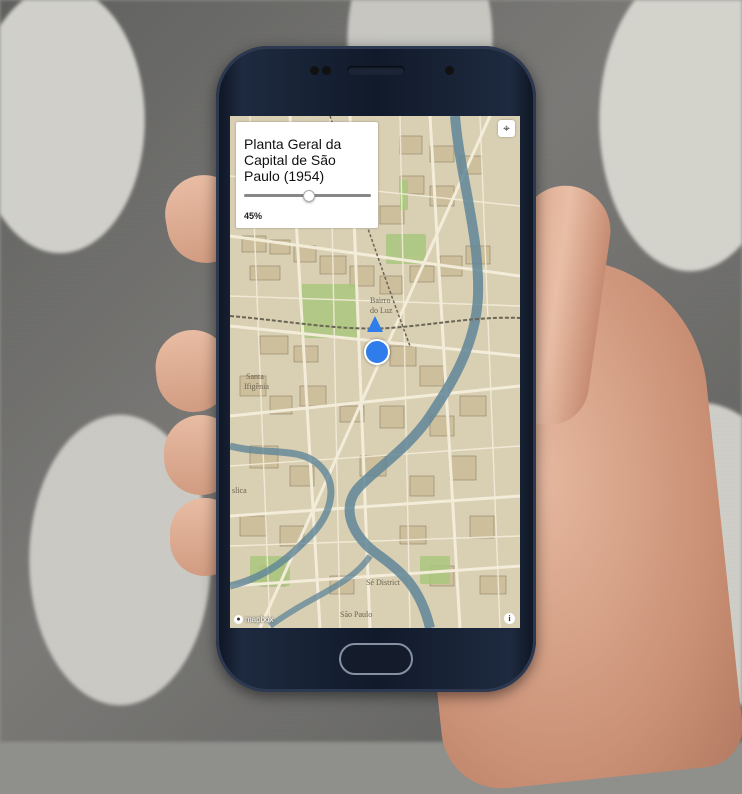 Image resolution: width=742 pixels, height=794 pixels. Describe the element at coordinates (356, 614) in the screenshot. I see `map-label-sao-paulo: São Paulo` at that location.